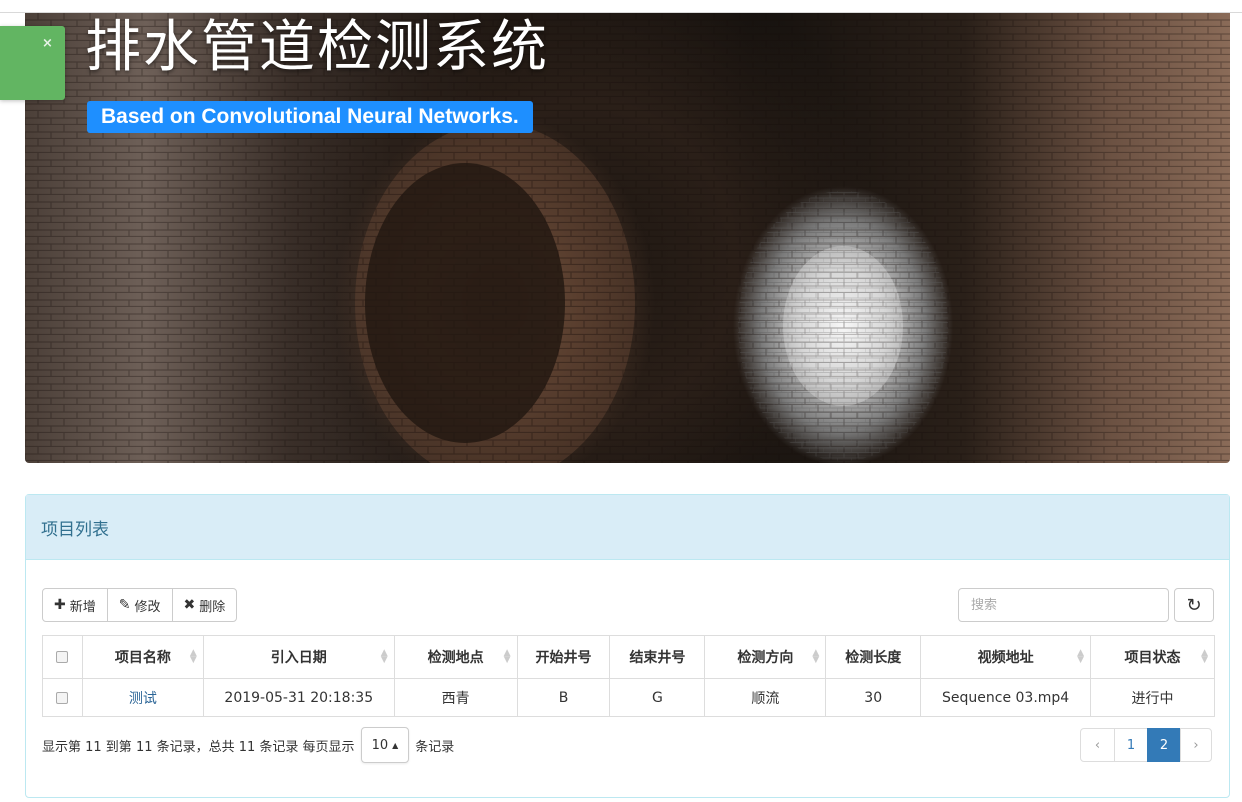  I want to click on refresh-icon: ↻, so click(1194, 605).